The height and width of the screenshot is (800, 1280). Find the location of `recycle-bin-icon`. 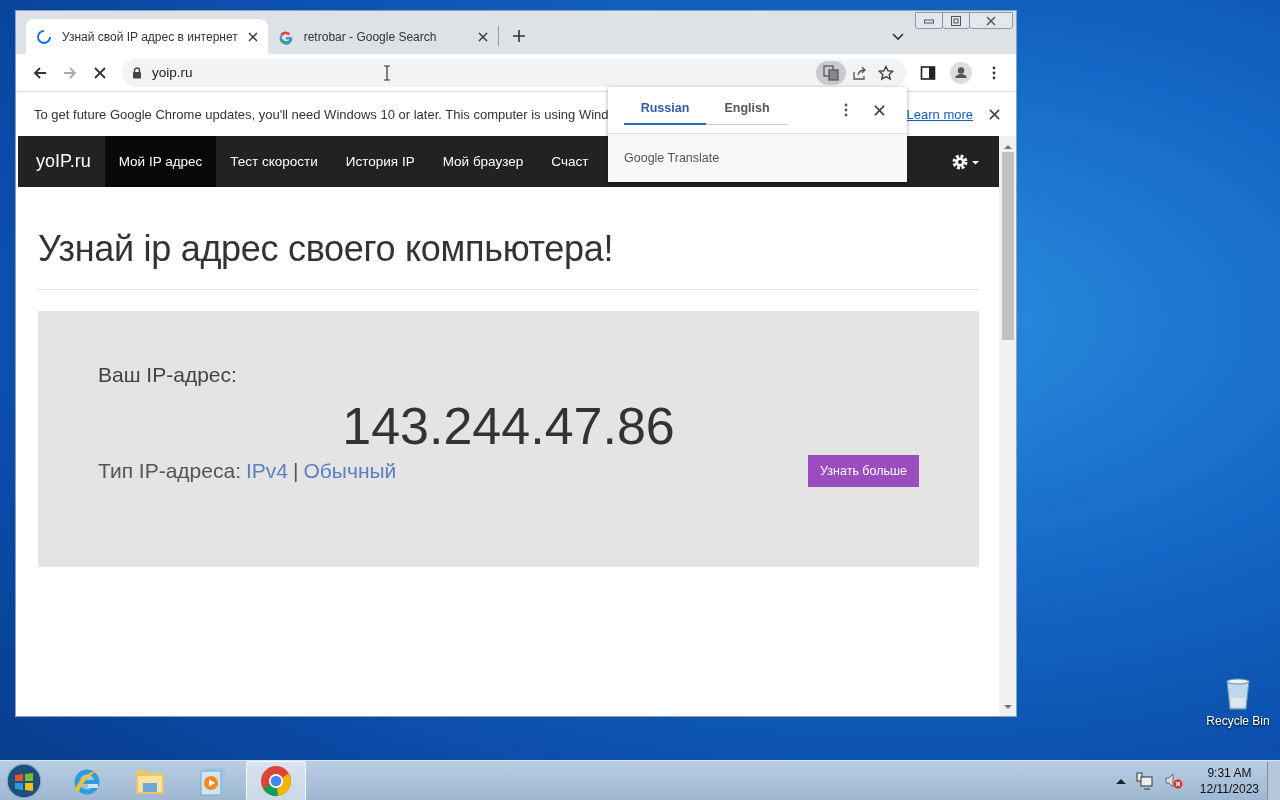

recycle-bin-icon is located at coordinates (1238, 694).